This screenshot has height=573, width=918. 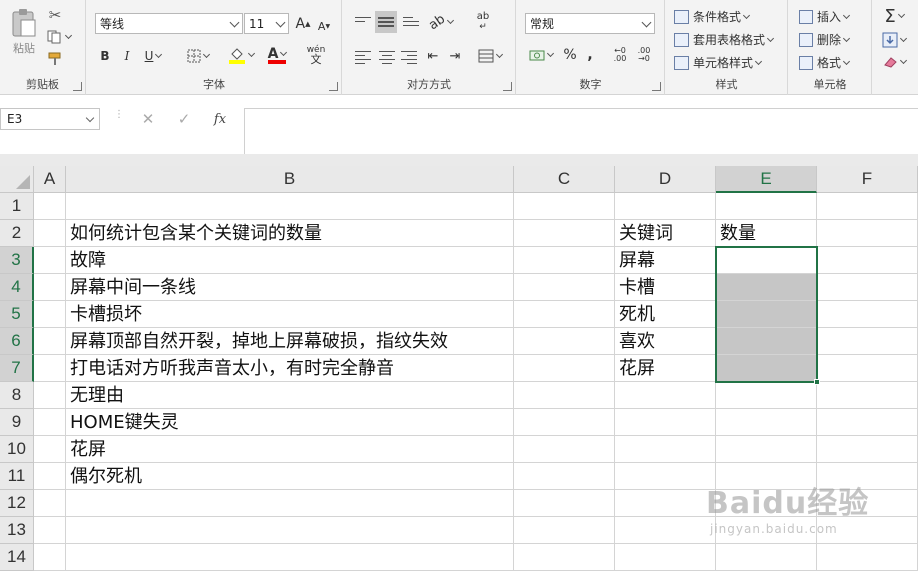 What do you see at coordinates (564, 233) in the screenshot?
I see `cell-c2` at bounding box center [564, 233].